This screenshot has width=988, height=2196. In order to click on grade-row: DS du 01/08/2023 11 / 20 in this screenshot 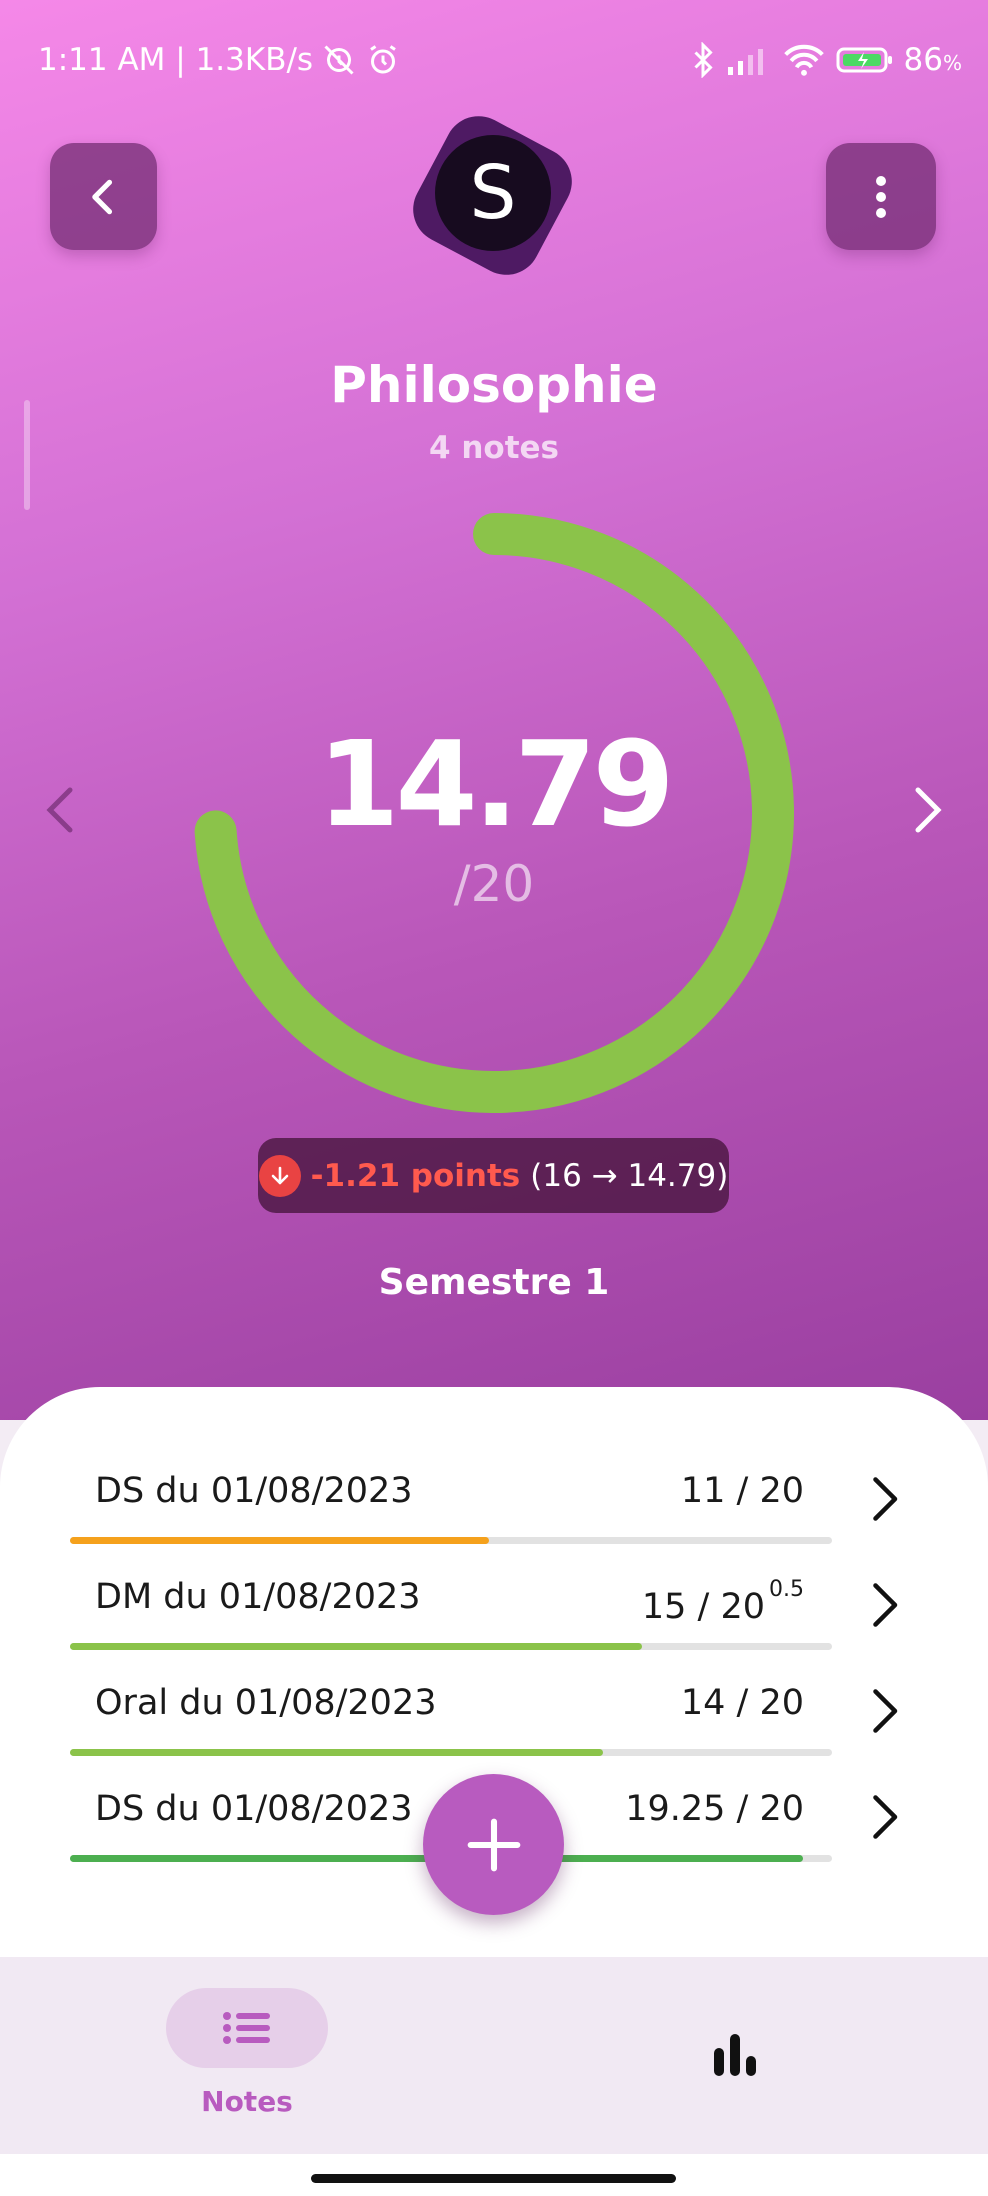, I will do `click(494, 1505)`.